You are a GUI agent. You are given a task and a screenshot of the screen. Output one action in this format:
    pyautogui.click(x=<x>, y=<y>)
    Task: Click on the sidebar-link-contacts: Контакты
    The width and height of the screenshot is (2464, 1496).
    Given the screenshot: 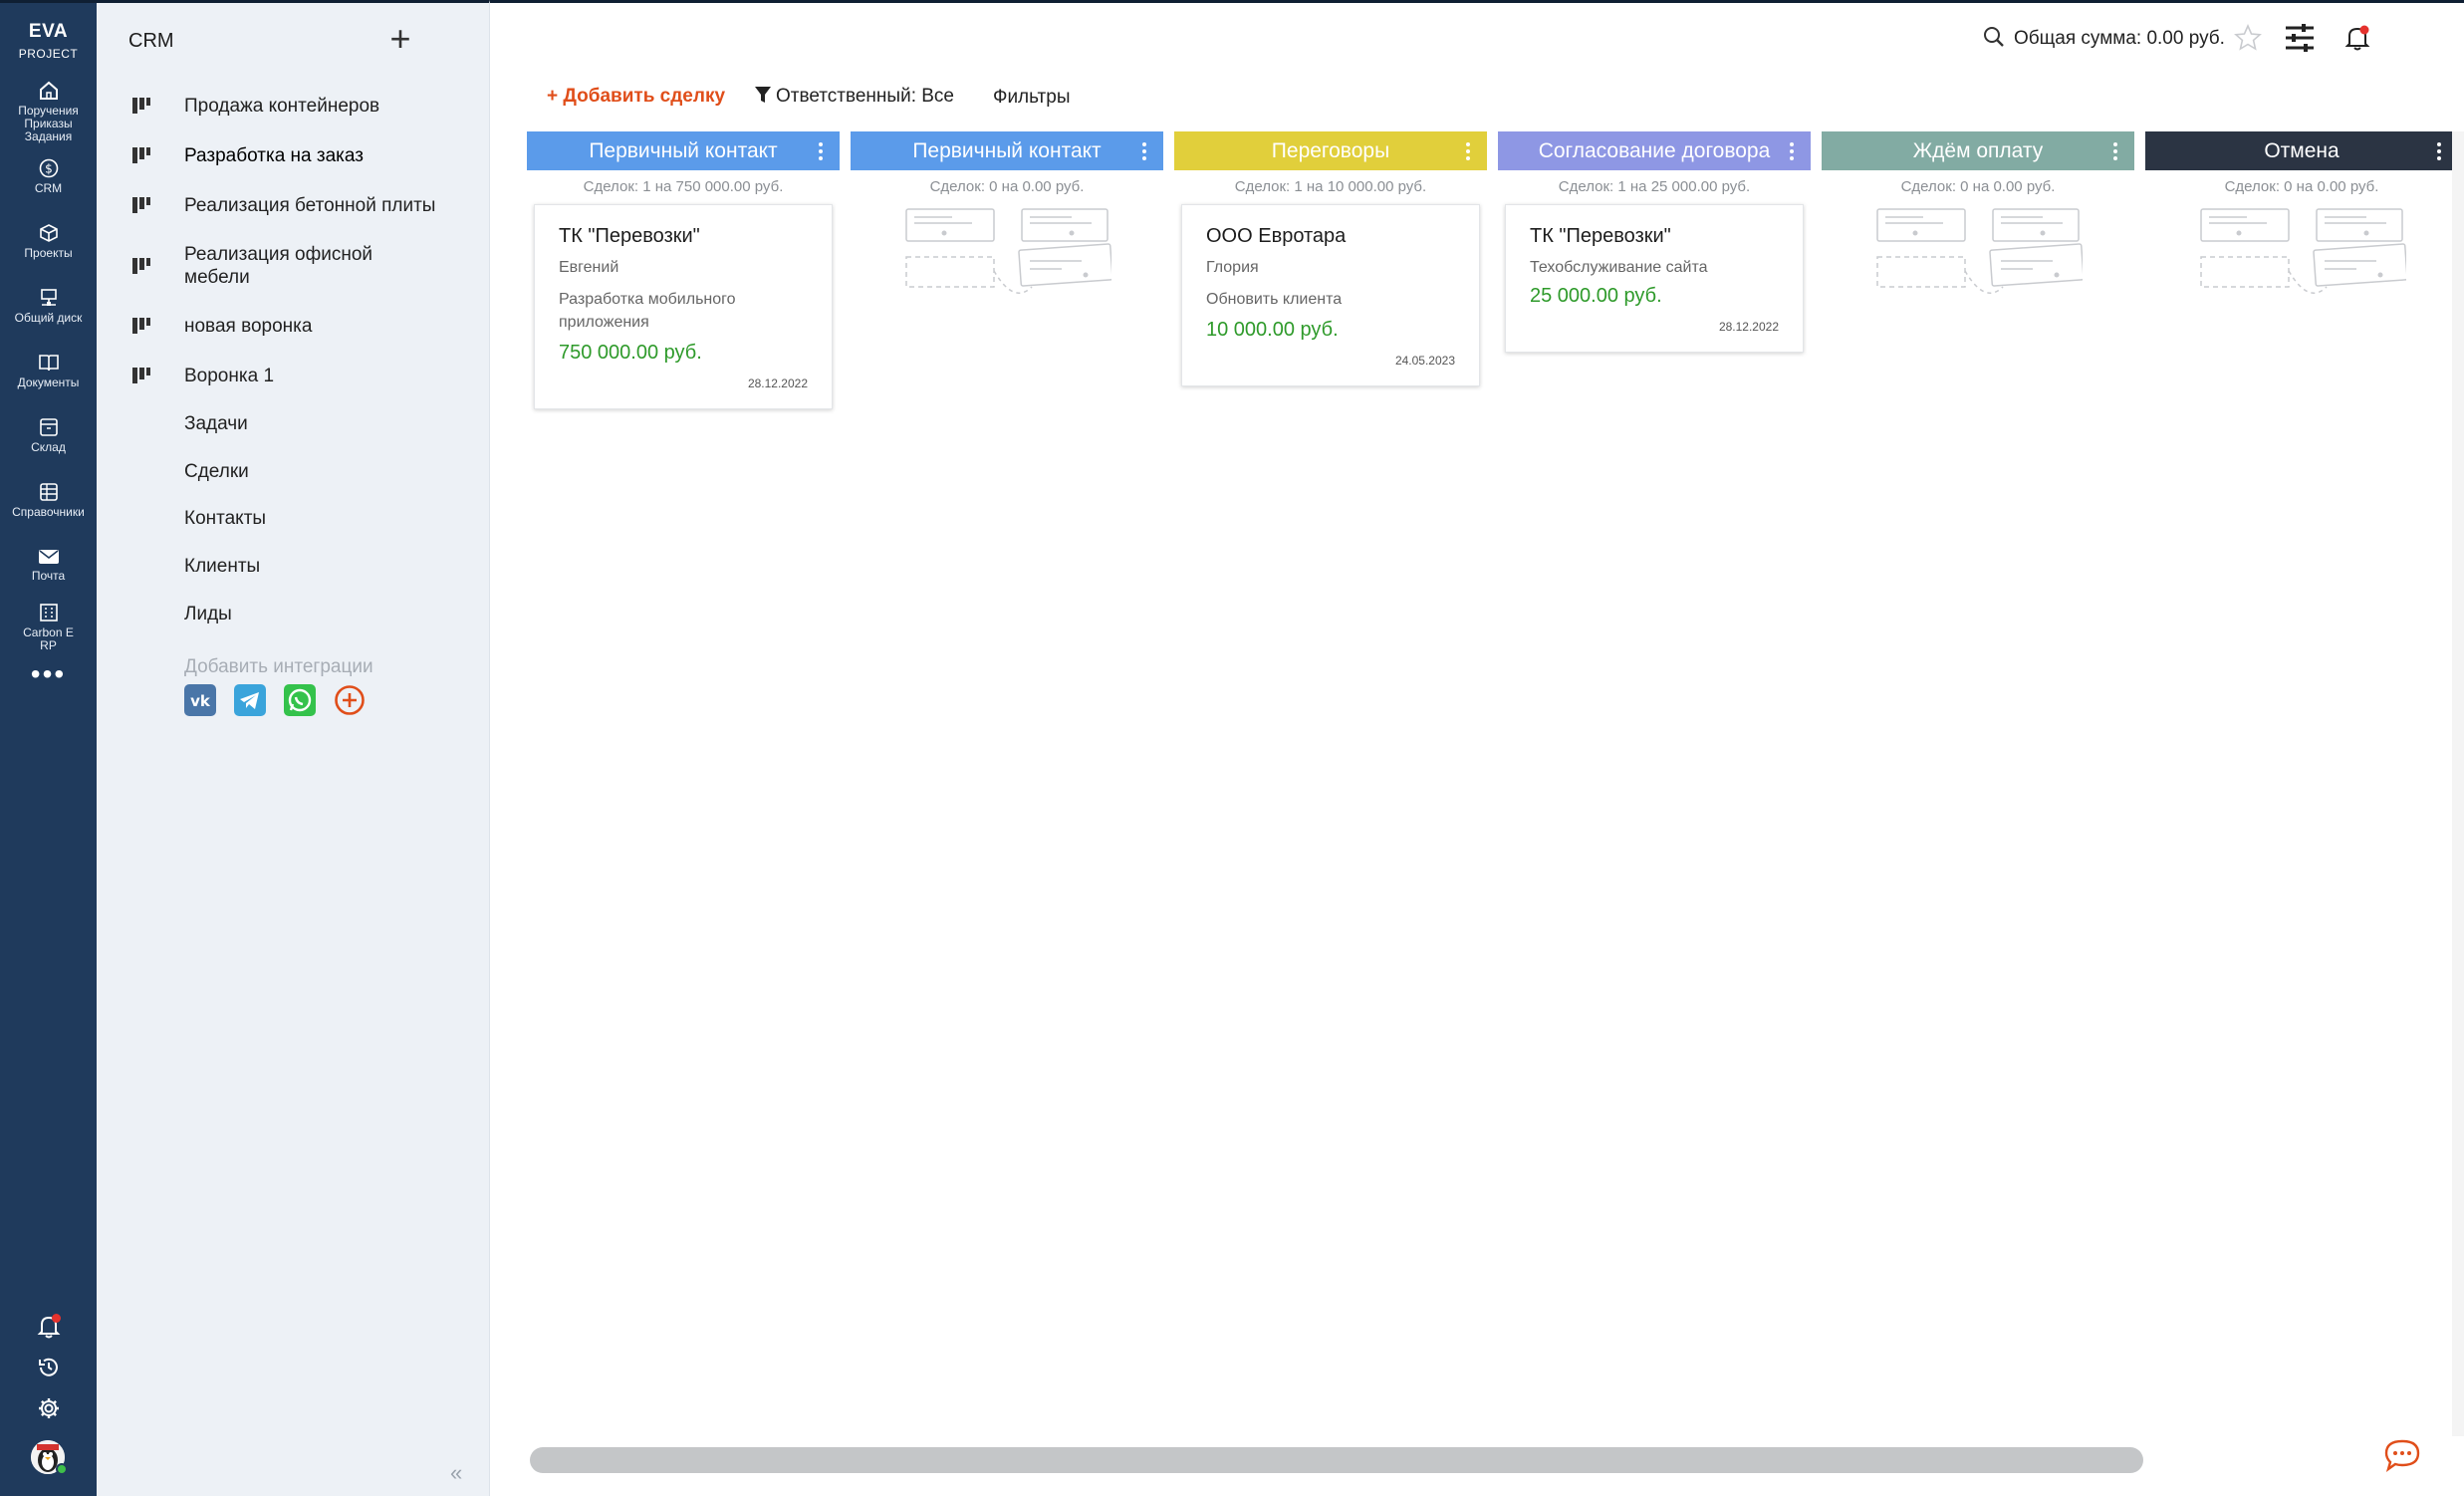 What is the action you would take?
    pyautogui.click(x=225, y=519)
    